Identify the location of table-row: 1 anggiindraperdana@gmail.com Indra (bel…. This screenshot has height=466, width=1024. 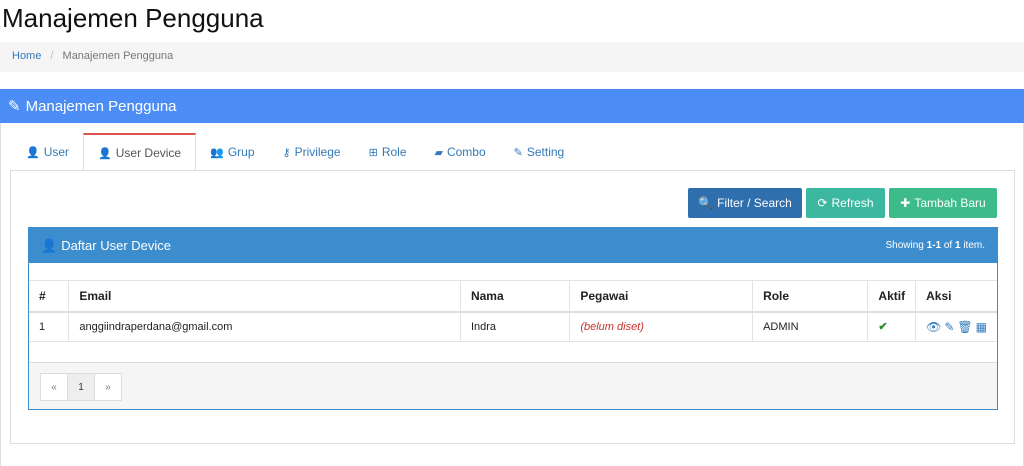
(513, 326).